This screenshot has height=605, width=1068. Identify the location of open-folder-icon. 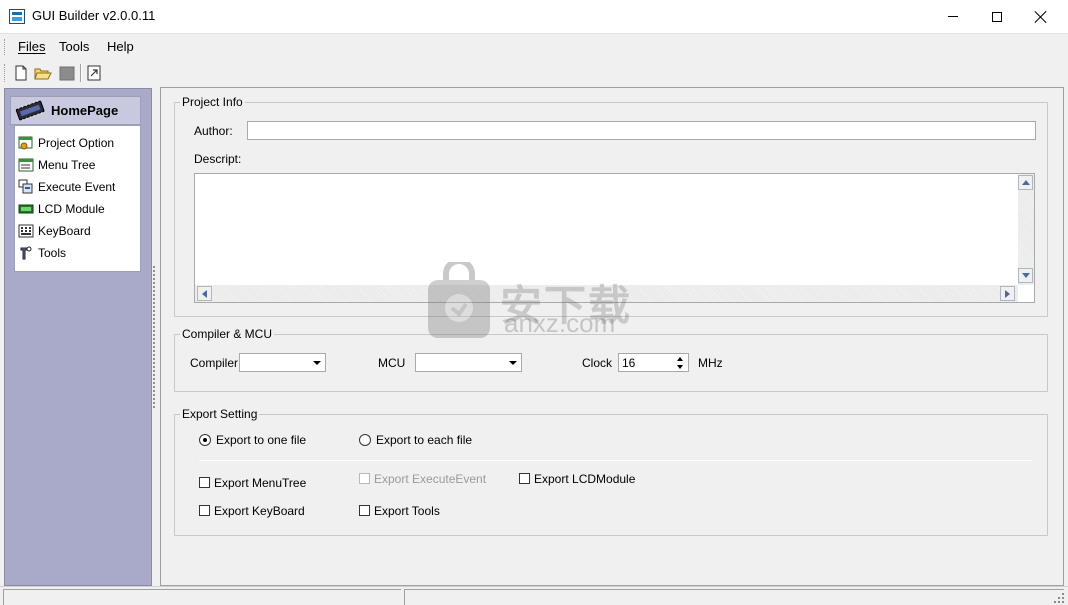
(43, 74).